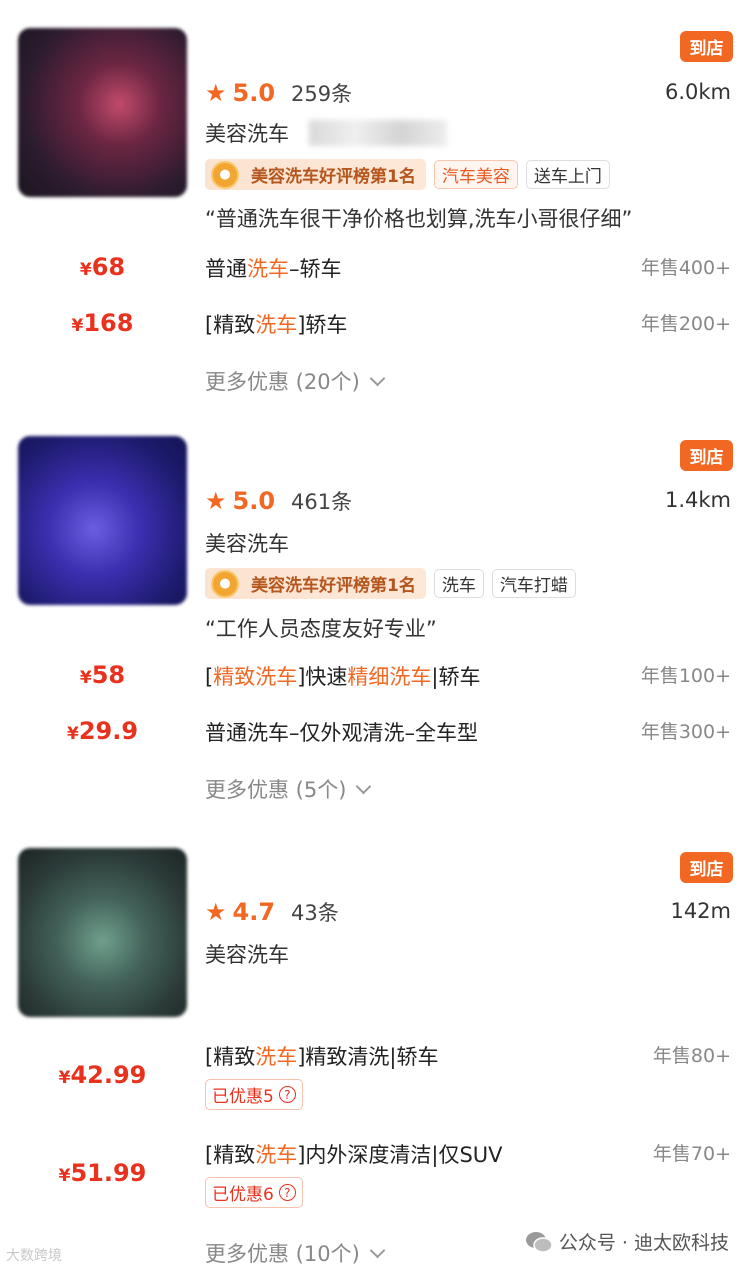 This screenshot has height=1271, width=751. I want to click on deal-title: [精致洗车]精致清洗|轿车, so click(321, 1056).